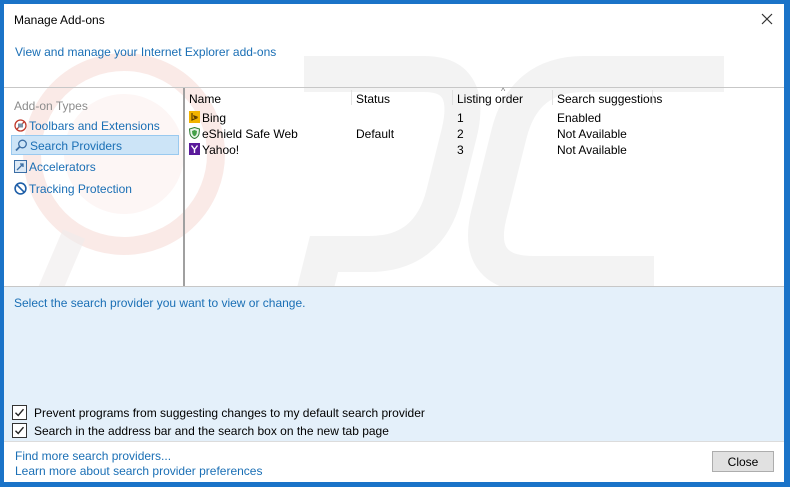 This screenshot has width=790, height=487. I want to click on row-suggestions: Enabled, so click(579, 118).